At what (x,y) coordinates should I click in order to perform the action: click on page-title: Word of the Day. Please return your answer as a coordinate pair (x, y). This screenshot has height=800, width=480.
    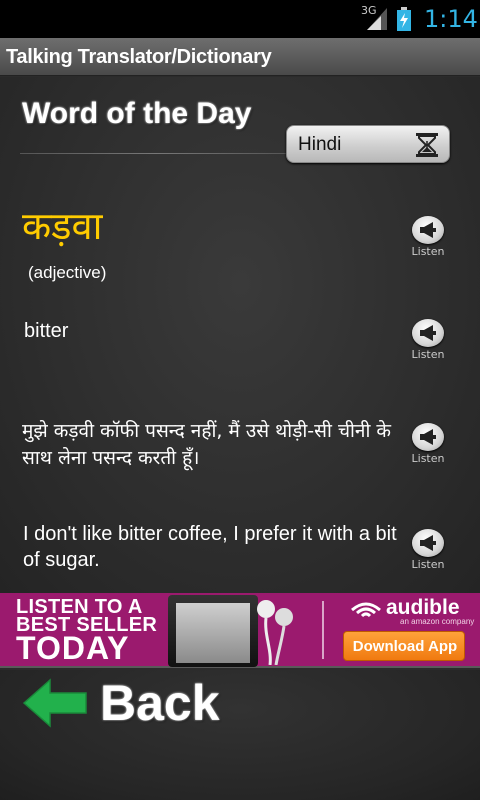
    Looking at the image, I should click on (137, 113).